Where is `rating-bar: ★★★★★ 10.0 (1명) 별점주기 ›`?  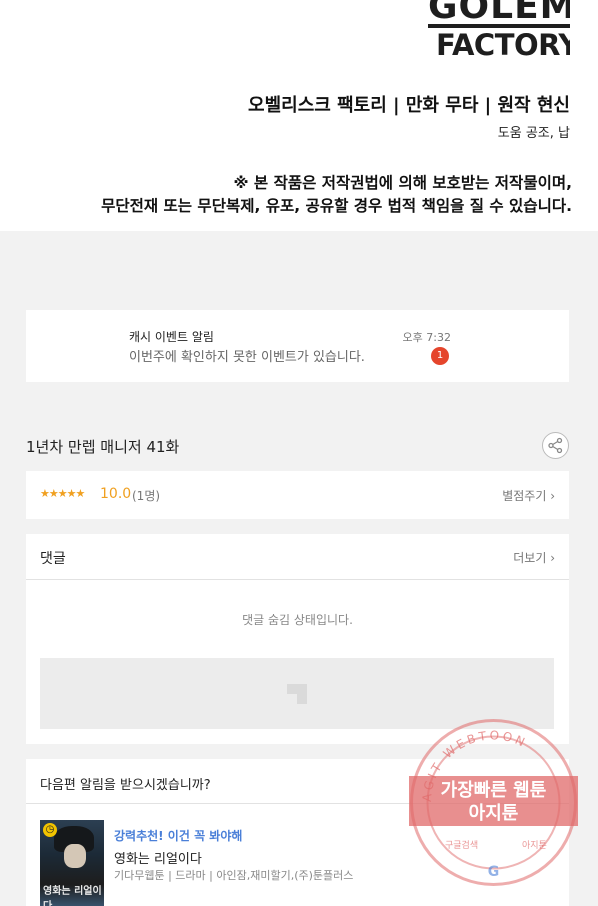
rating-bar: ★★★★★ 10.0 (1명) 별점주기 › is located at coordinates (297, 495).